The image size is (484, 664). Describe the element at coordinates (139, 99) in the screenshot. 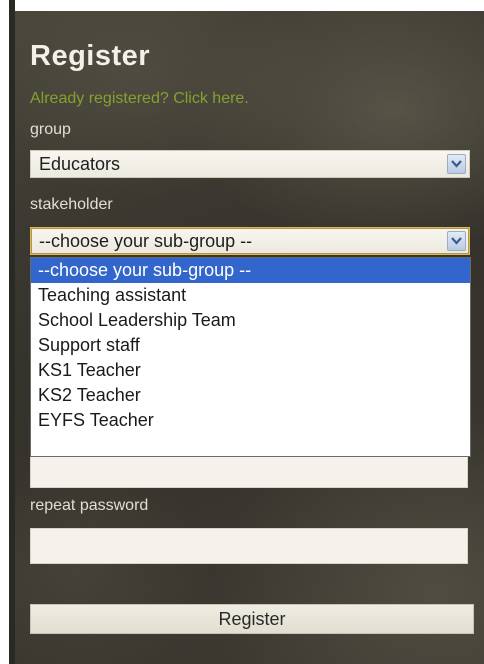

I see `login-link: Already registered? Click here.` at that location.